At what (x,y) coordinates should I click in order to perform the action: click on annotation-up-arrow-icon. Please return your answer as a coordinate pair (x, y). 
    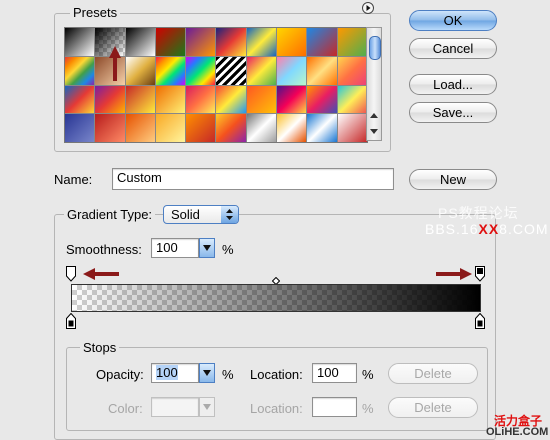
    Looking at the image, I should click on (115, 63).